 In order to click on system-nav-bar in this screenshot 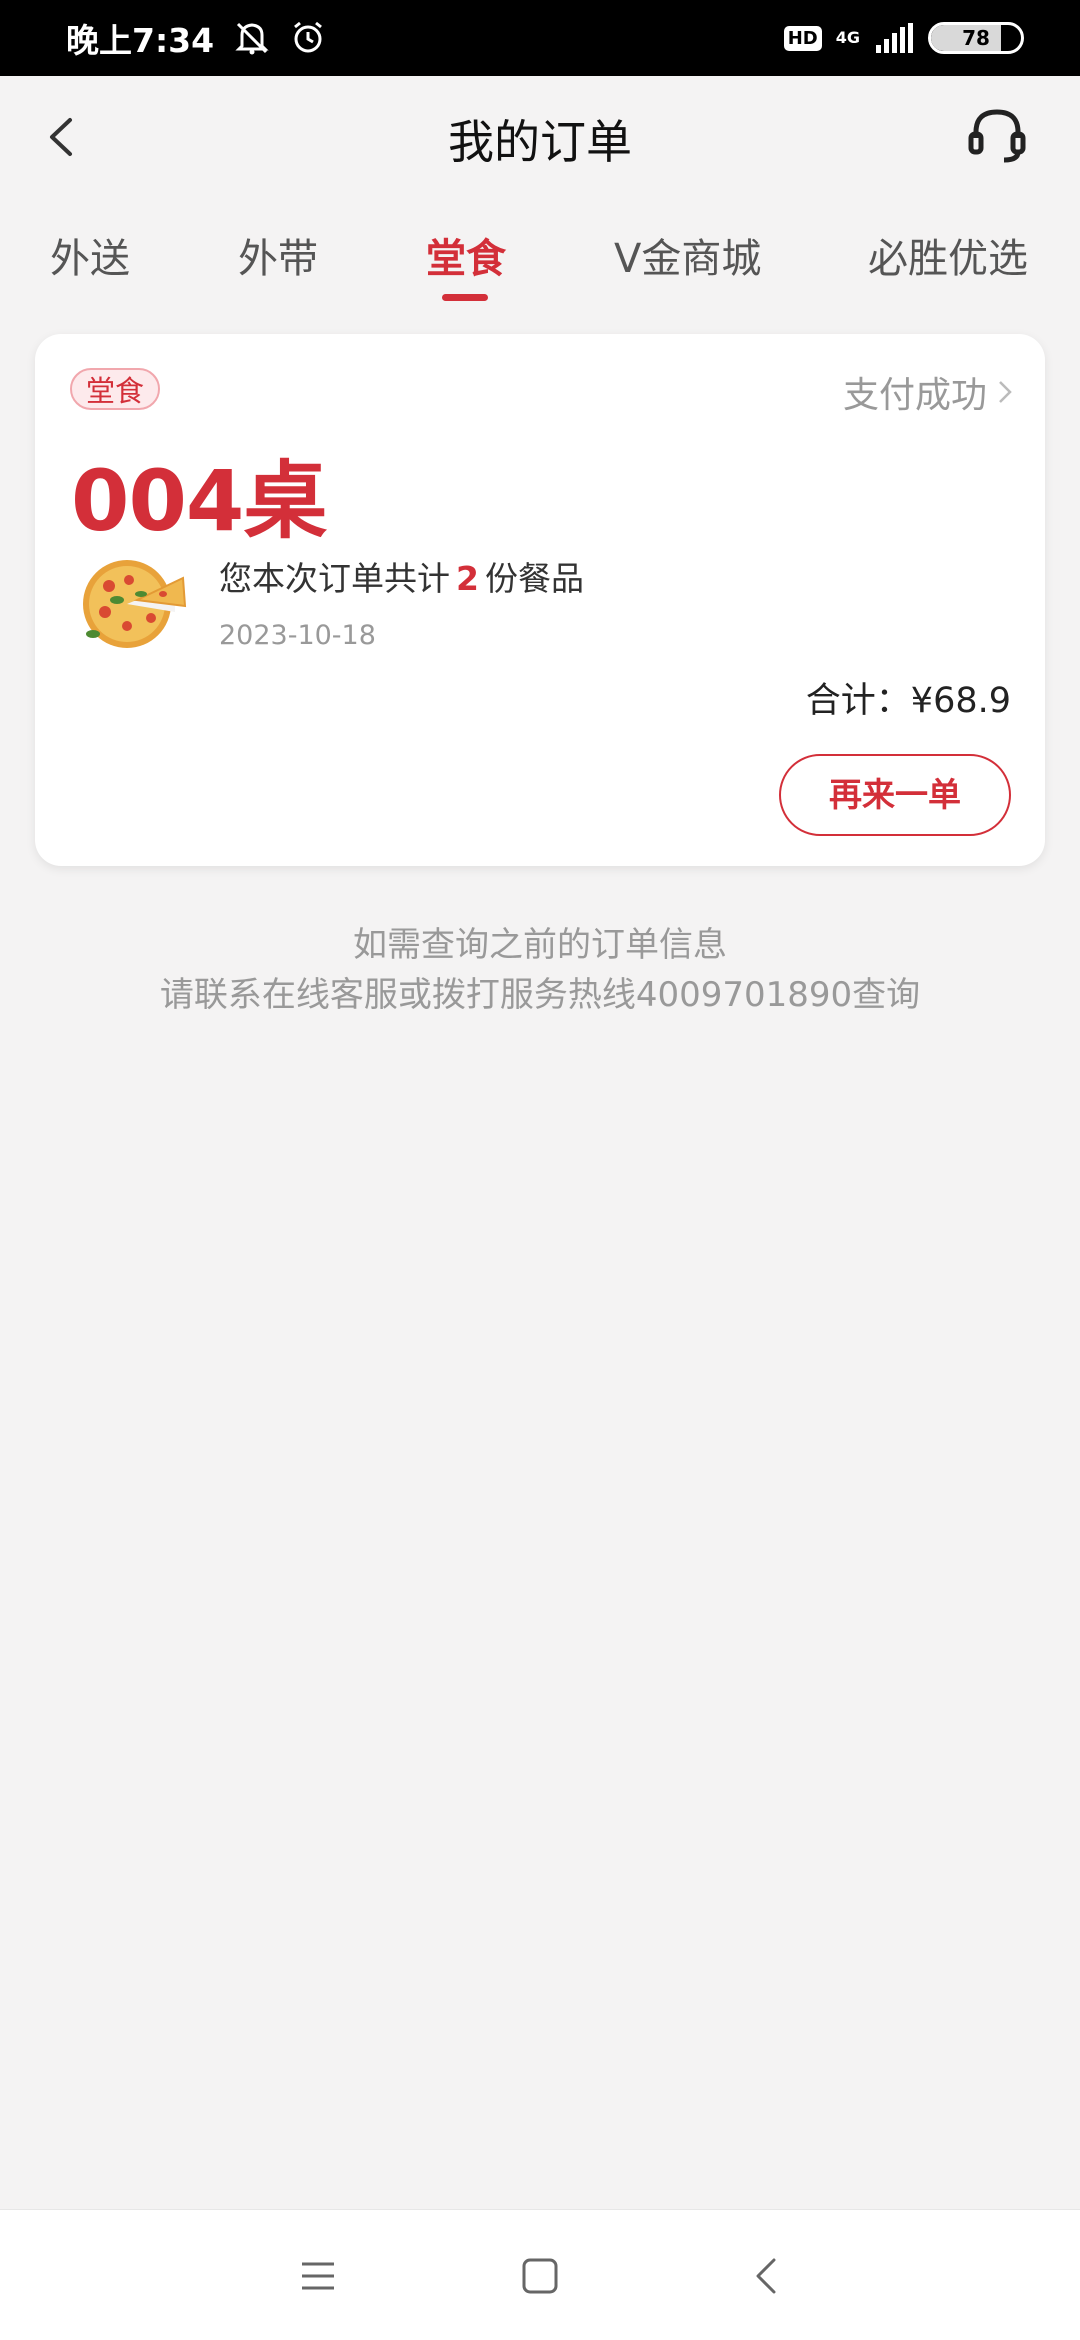, I will do `click(540, 2274)`.